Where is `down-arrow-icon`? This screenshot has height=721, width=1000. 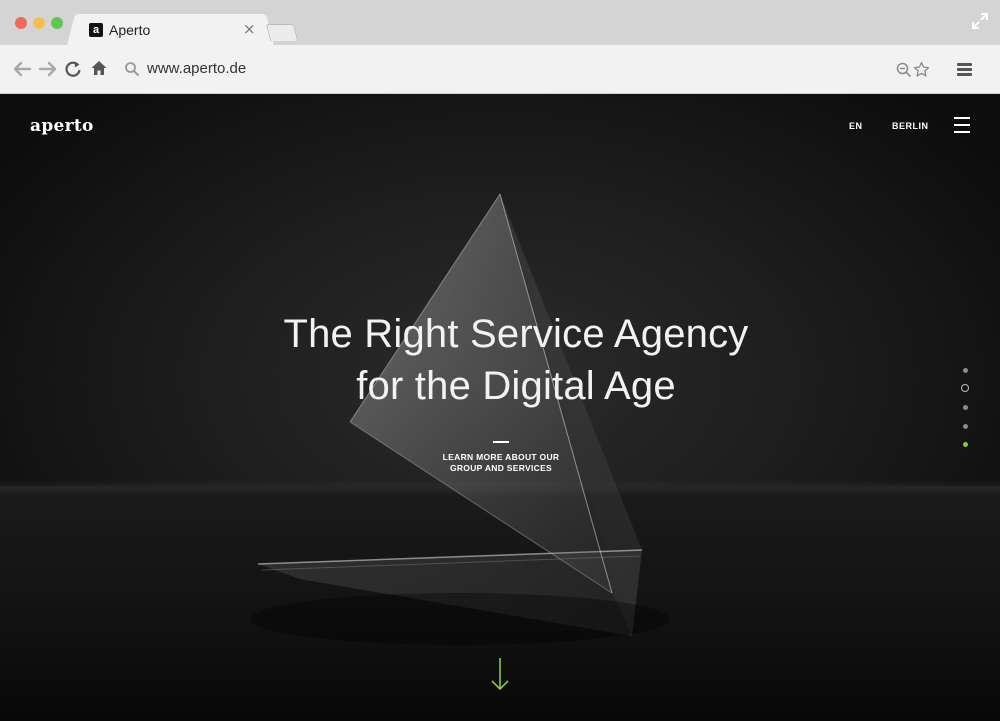
down-arrow-icon is located at coordinates (500, 674).